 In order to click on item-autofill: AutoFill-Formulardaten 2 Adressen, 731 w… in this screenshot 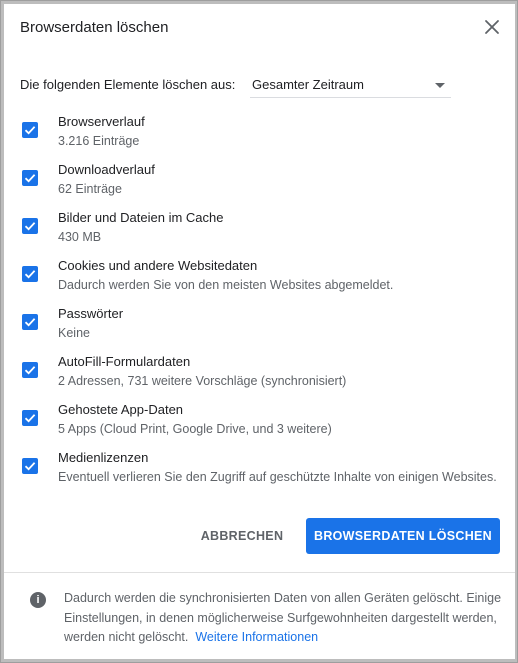, I will do `click(259, 372)`.